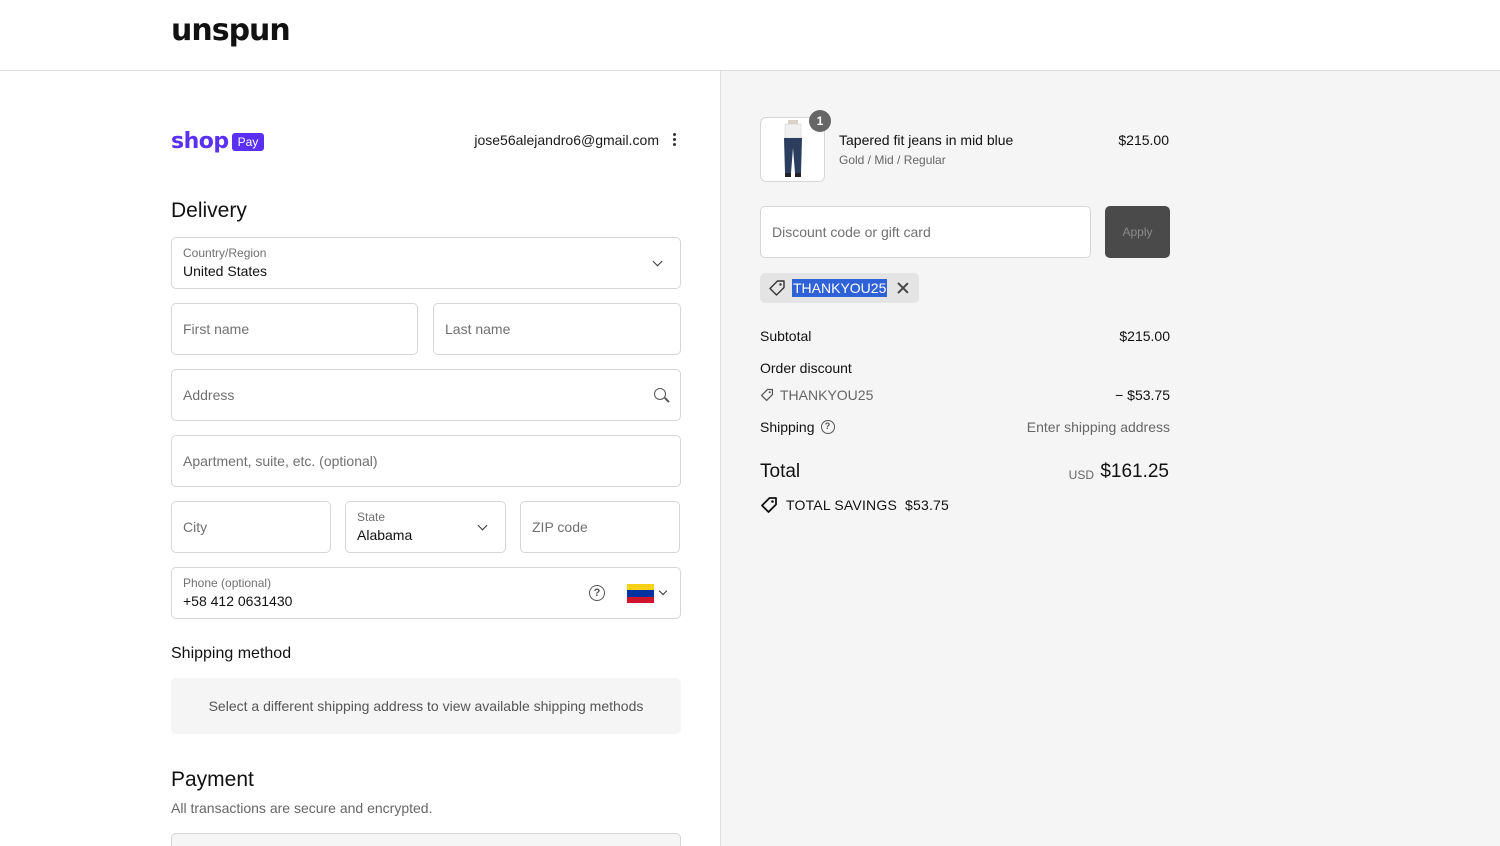  I want to click on total-savings-value: $53.75, so click(927, 505).